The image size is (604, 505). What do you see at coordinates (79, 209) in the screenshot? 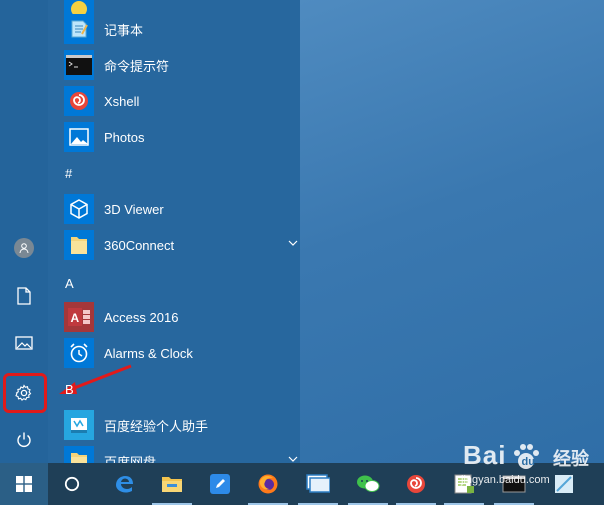
I see `3d-viewer-icon` at bounding box center [79, 209].